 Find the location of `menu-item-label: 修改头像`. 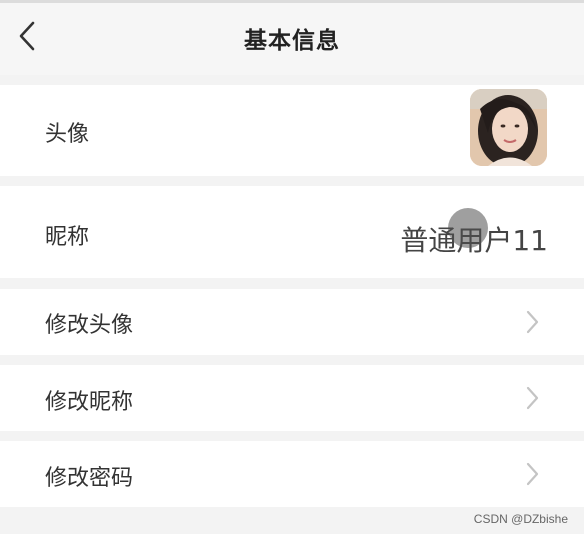

menu-item-label: 修改头像 is located at coordinates (89, 325).